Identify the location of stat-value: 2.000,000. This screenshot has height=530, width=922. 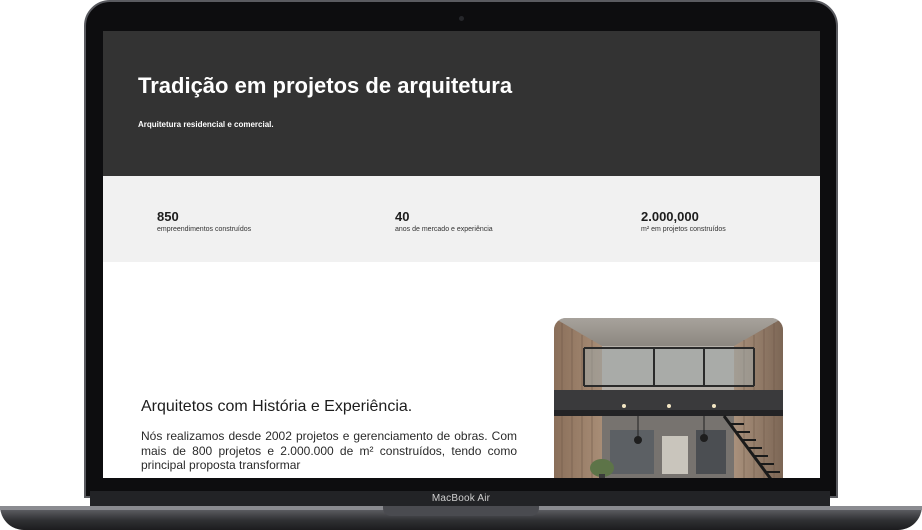
(670, 216).